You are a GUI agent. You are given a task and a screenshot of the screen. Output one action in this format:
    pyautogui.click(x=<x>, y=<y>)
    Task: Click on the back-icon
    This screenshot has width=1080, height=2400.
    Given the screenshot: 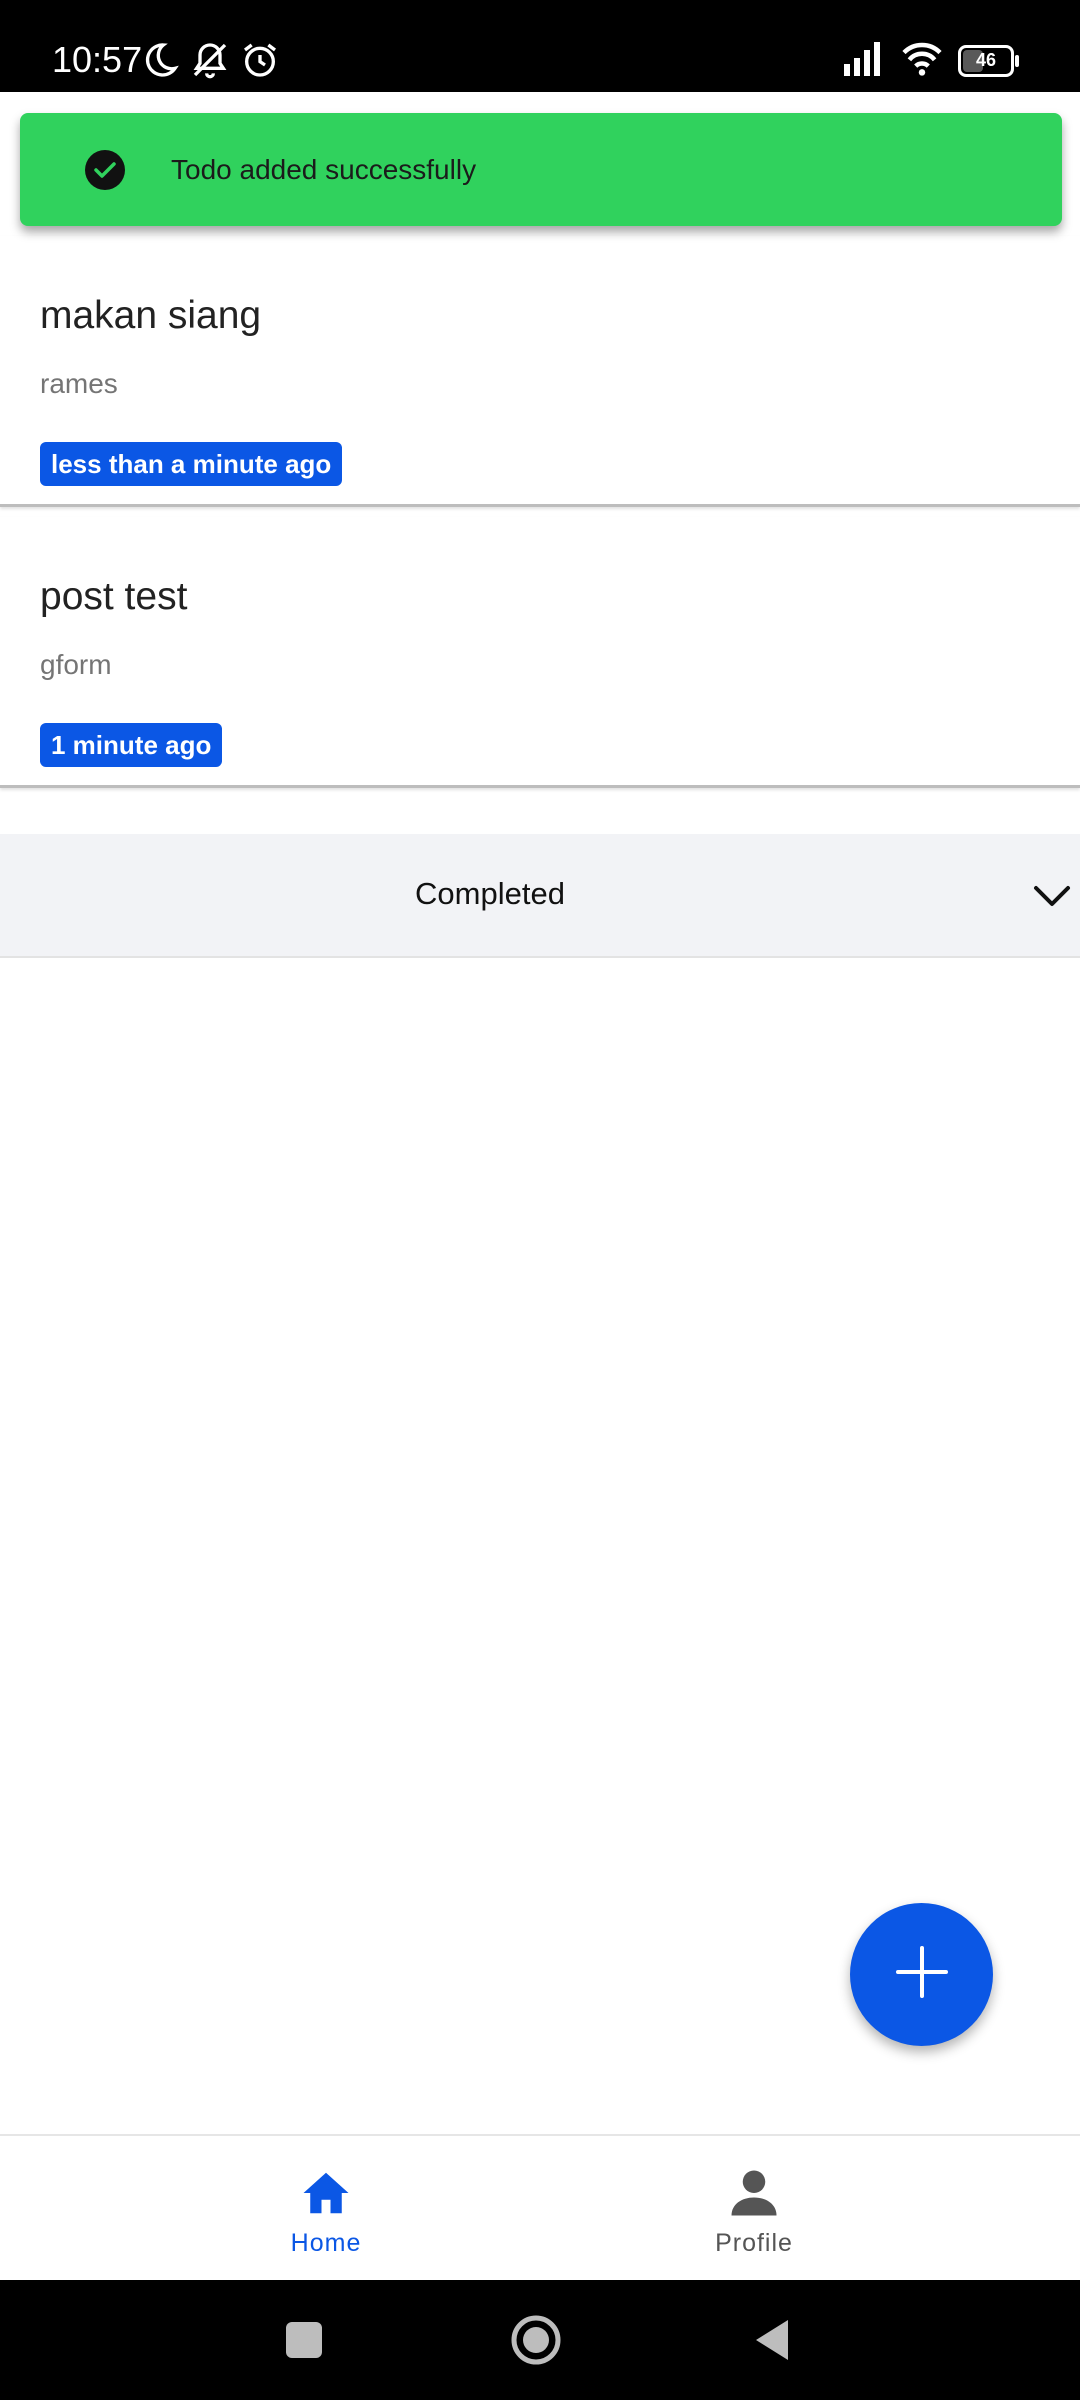 What is the action you would take?
    pyautogui.click(x=772, y=2340)
    